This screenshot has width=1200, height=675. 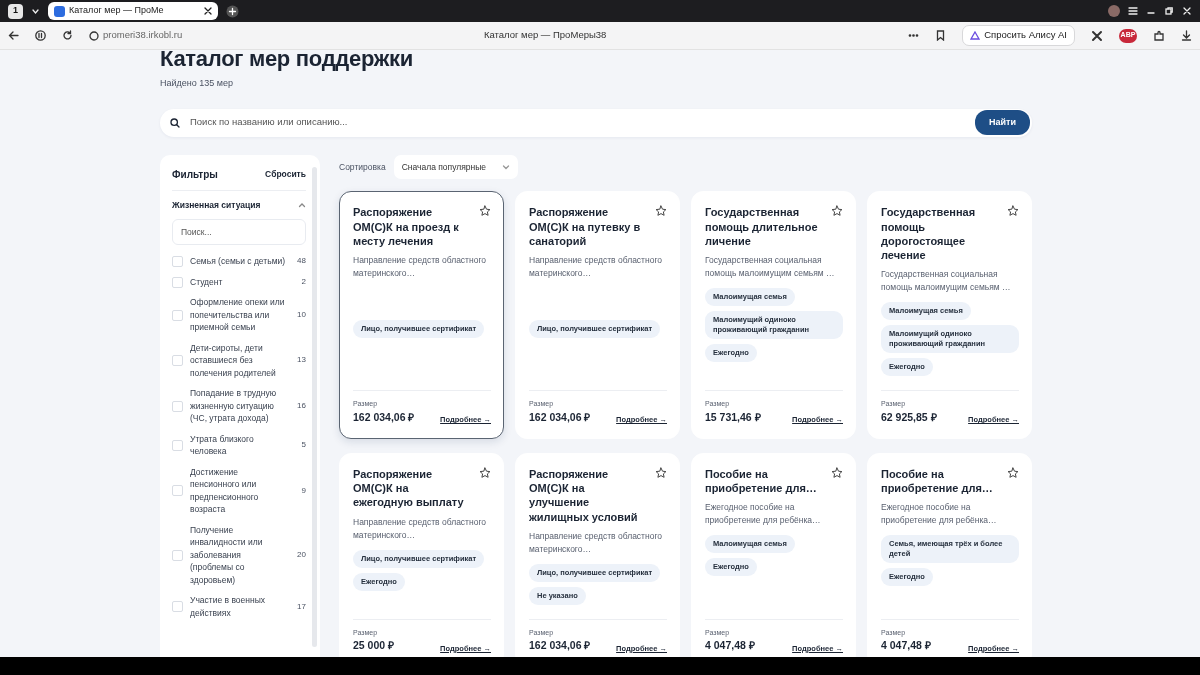 I want to click on filter-option-label: Оформление опеки или попечительства или приемной семьи, so click(x=238, y=315).